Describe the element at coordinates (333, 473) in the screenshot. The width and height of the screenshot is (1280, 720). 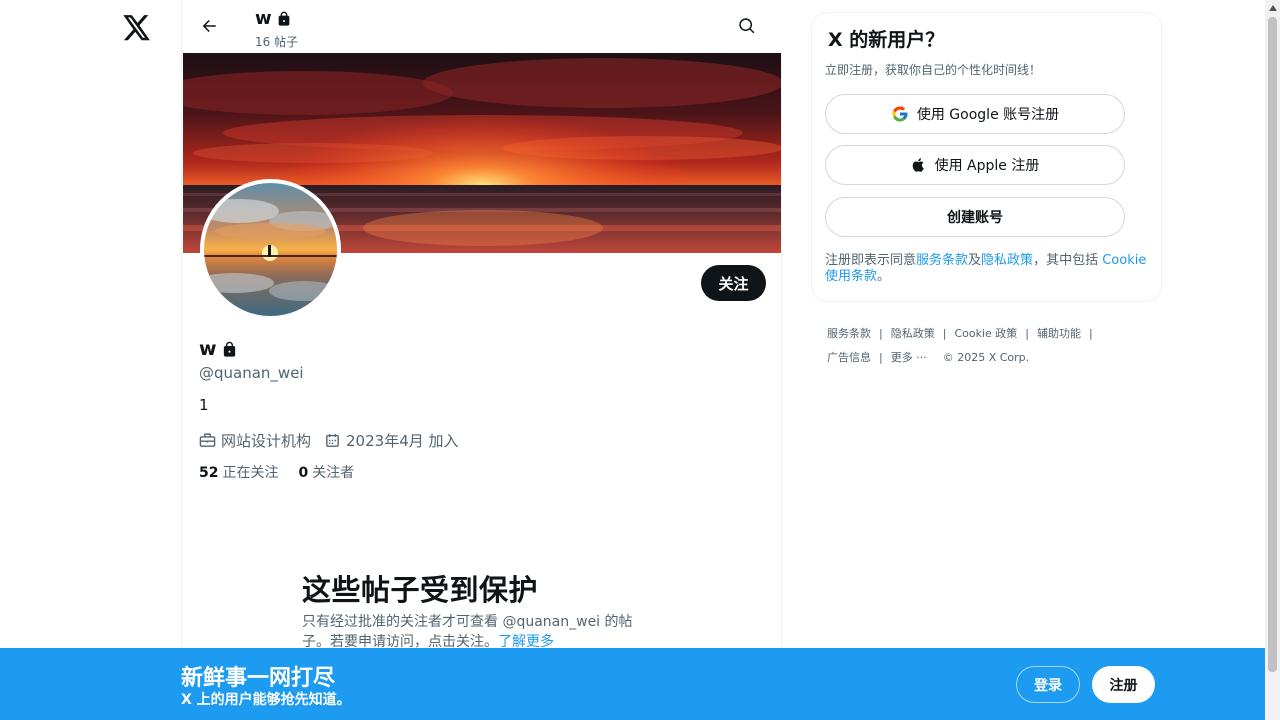
I see `followers-label: 关注者` at that location.